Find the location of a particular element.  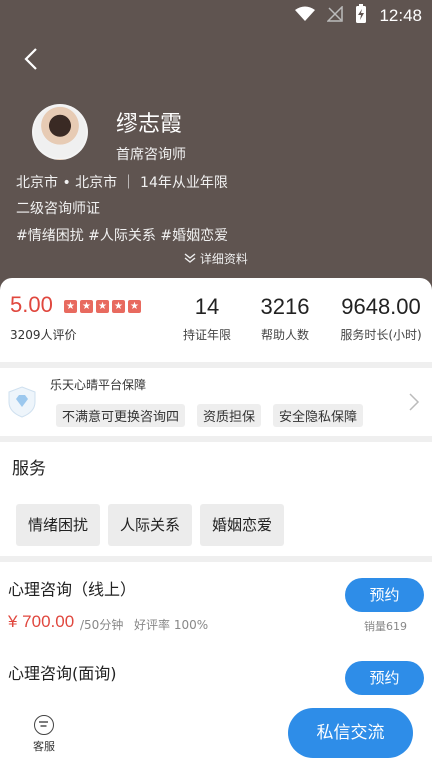

back-button is located at coordinates (33, 59).